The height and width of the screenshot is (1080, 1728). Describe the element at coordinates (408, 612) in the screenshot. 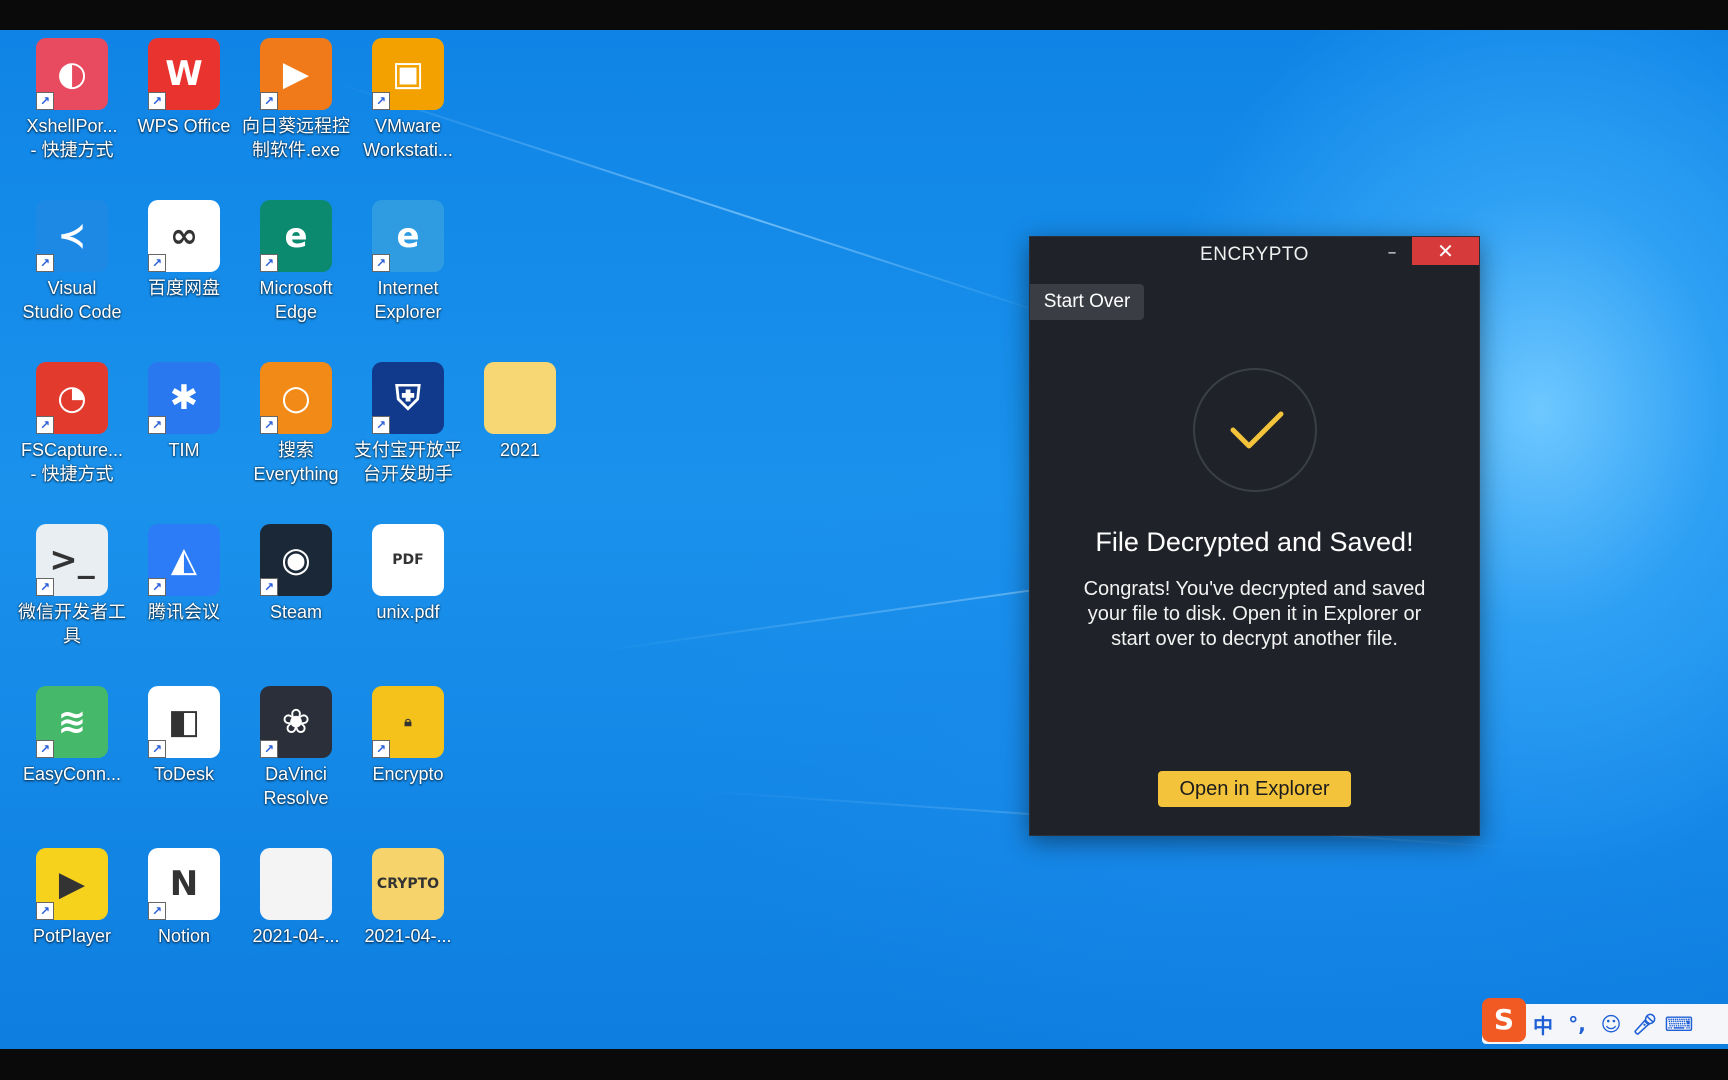

I see `desktop-icon-label: unix.pdf` at that location.